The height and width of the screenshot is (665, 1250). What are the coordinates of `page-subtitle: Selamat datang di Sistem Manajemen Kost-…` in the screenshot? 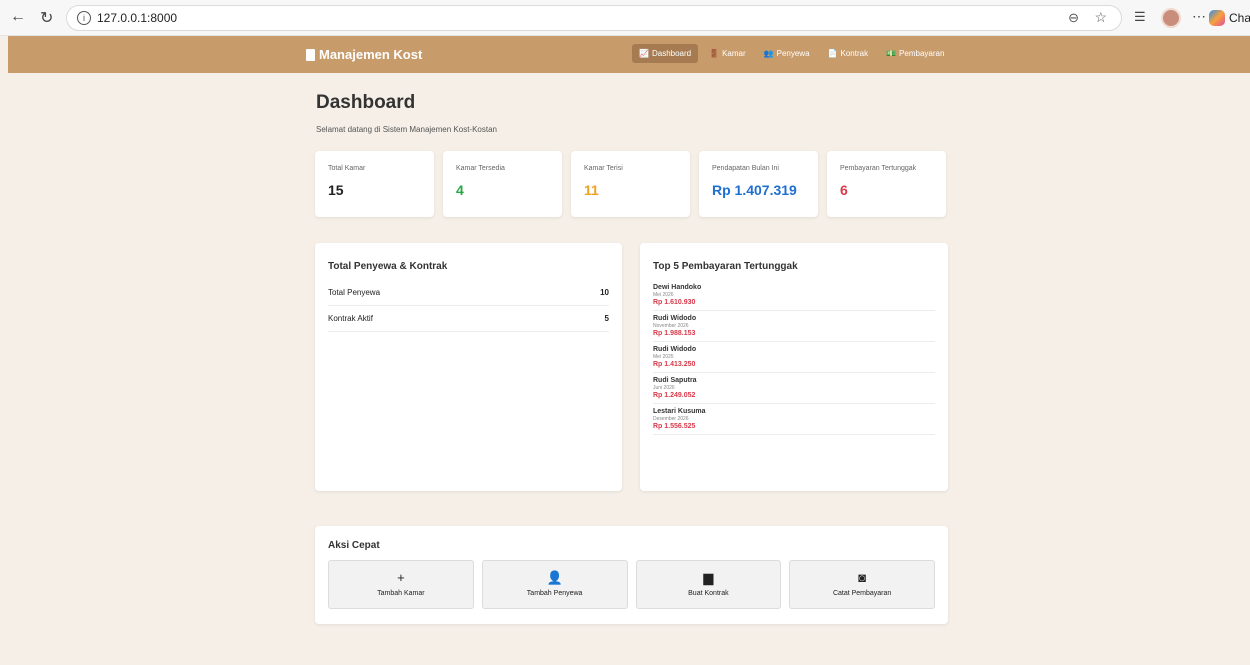 It's located at (406, 129).